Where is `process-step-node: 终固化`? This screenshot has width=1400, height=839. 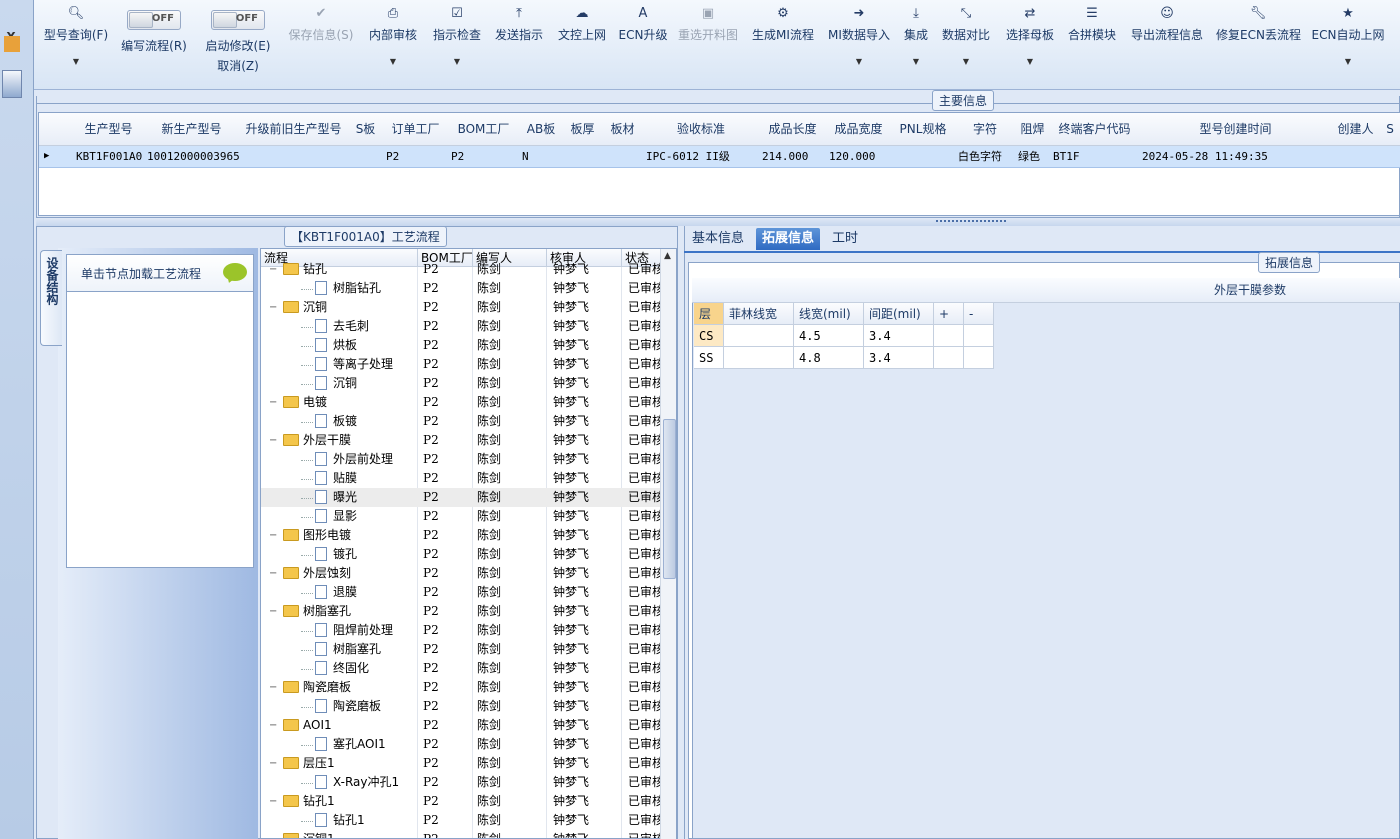
process-step-node: 终固化 is located at coordinates (366, 668).